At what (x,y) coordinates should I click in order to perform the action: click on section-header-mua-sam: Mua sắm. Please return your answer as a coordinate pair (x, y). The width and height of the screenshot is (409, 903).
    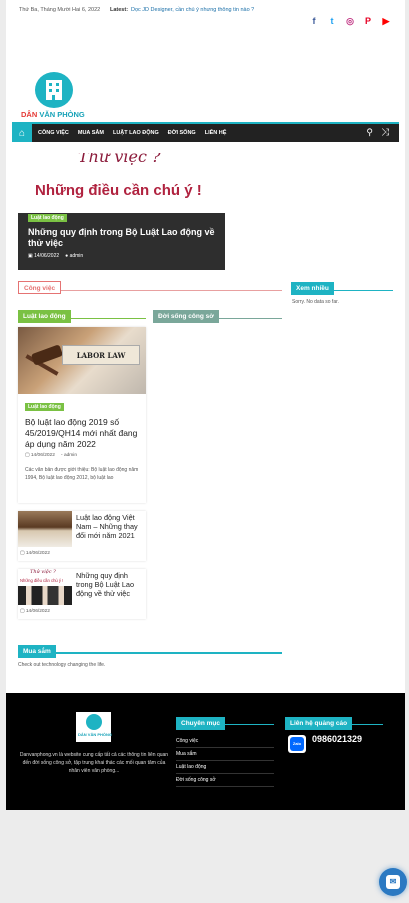
    Looking at the image, I should click on (150, 649).